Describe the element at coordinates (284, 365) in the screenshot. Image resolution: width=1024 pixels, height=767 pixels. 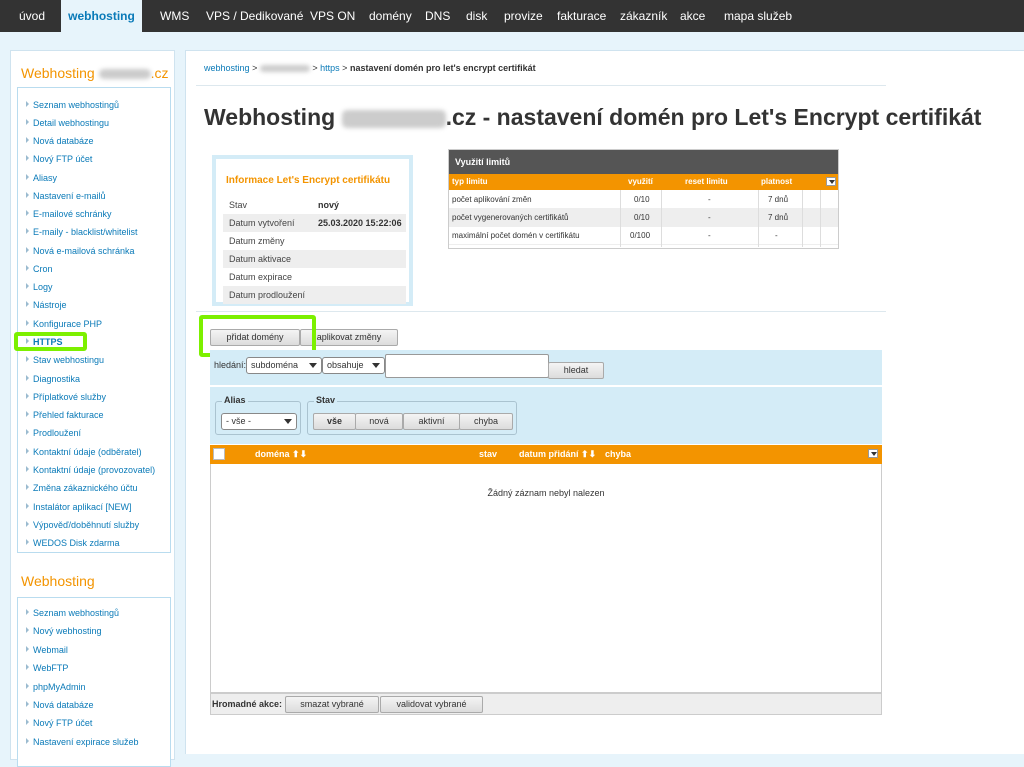
I see `search-field-select: subdoména` at that location.